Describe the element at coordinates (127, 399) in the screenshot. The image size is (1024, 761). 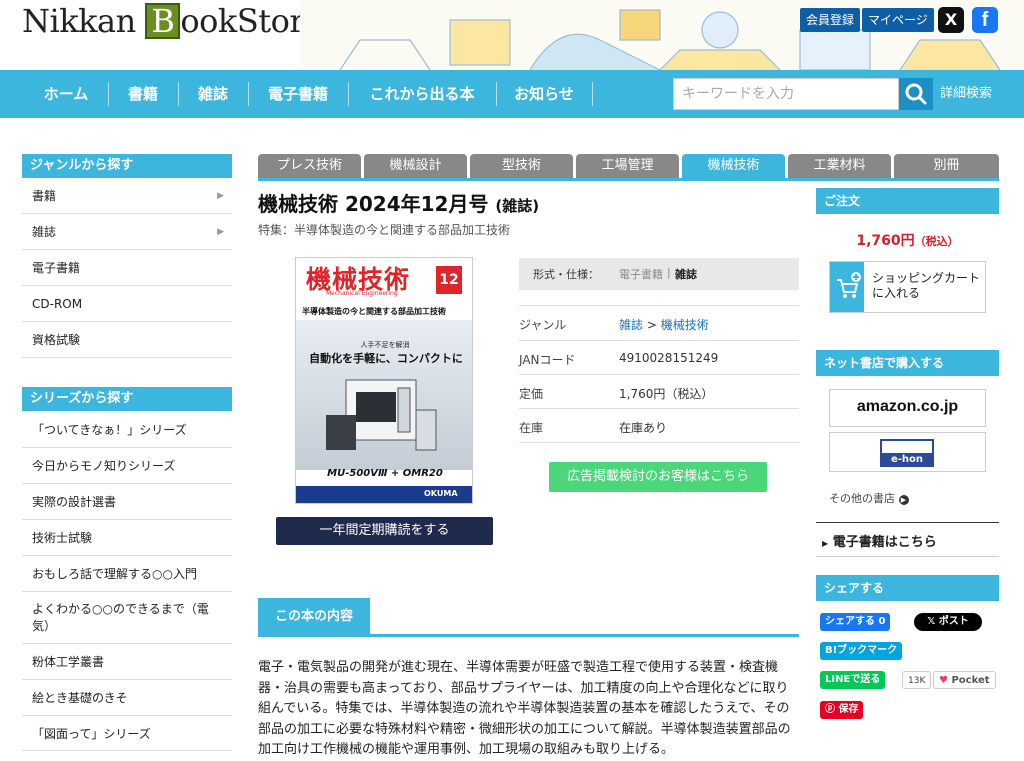
I see `series-heading: シリーズから探す` at that location.